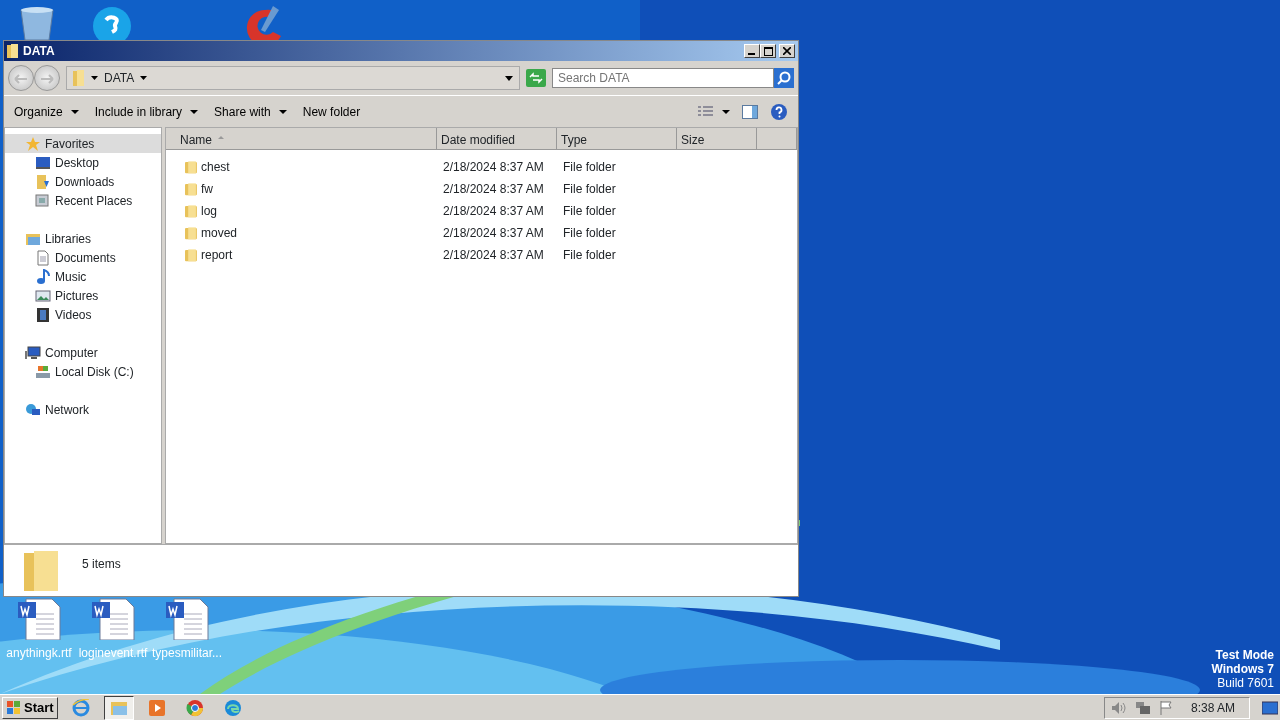 The height and width of the screenshot is (720, 1280). I want to click on computer-icon, so click(33, 352).